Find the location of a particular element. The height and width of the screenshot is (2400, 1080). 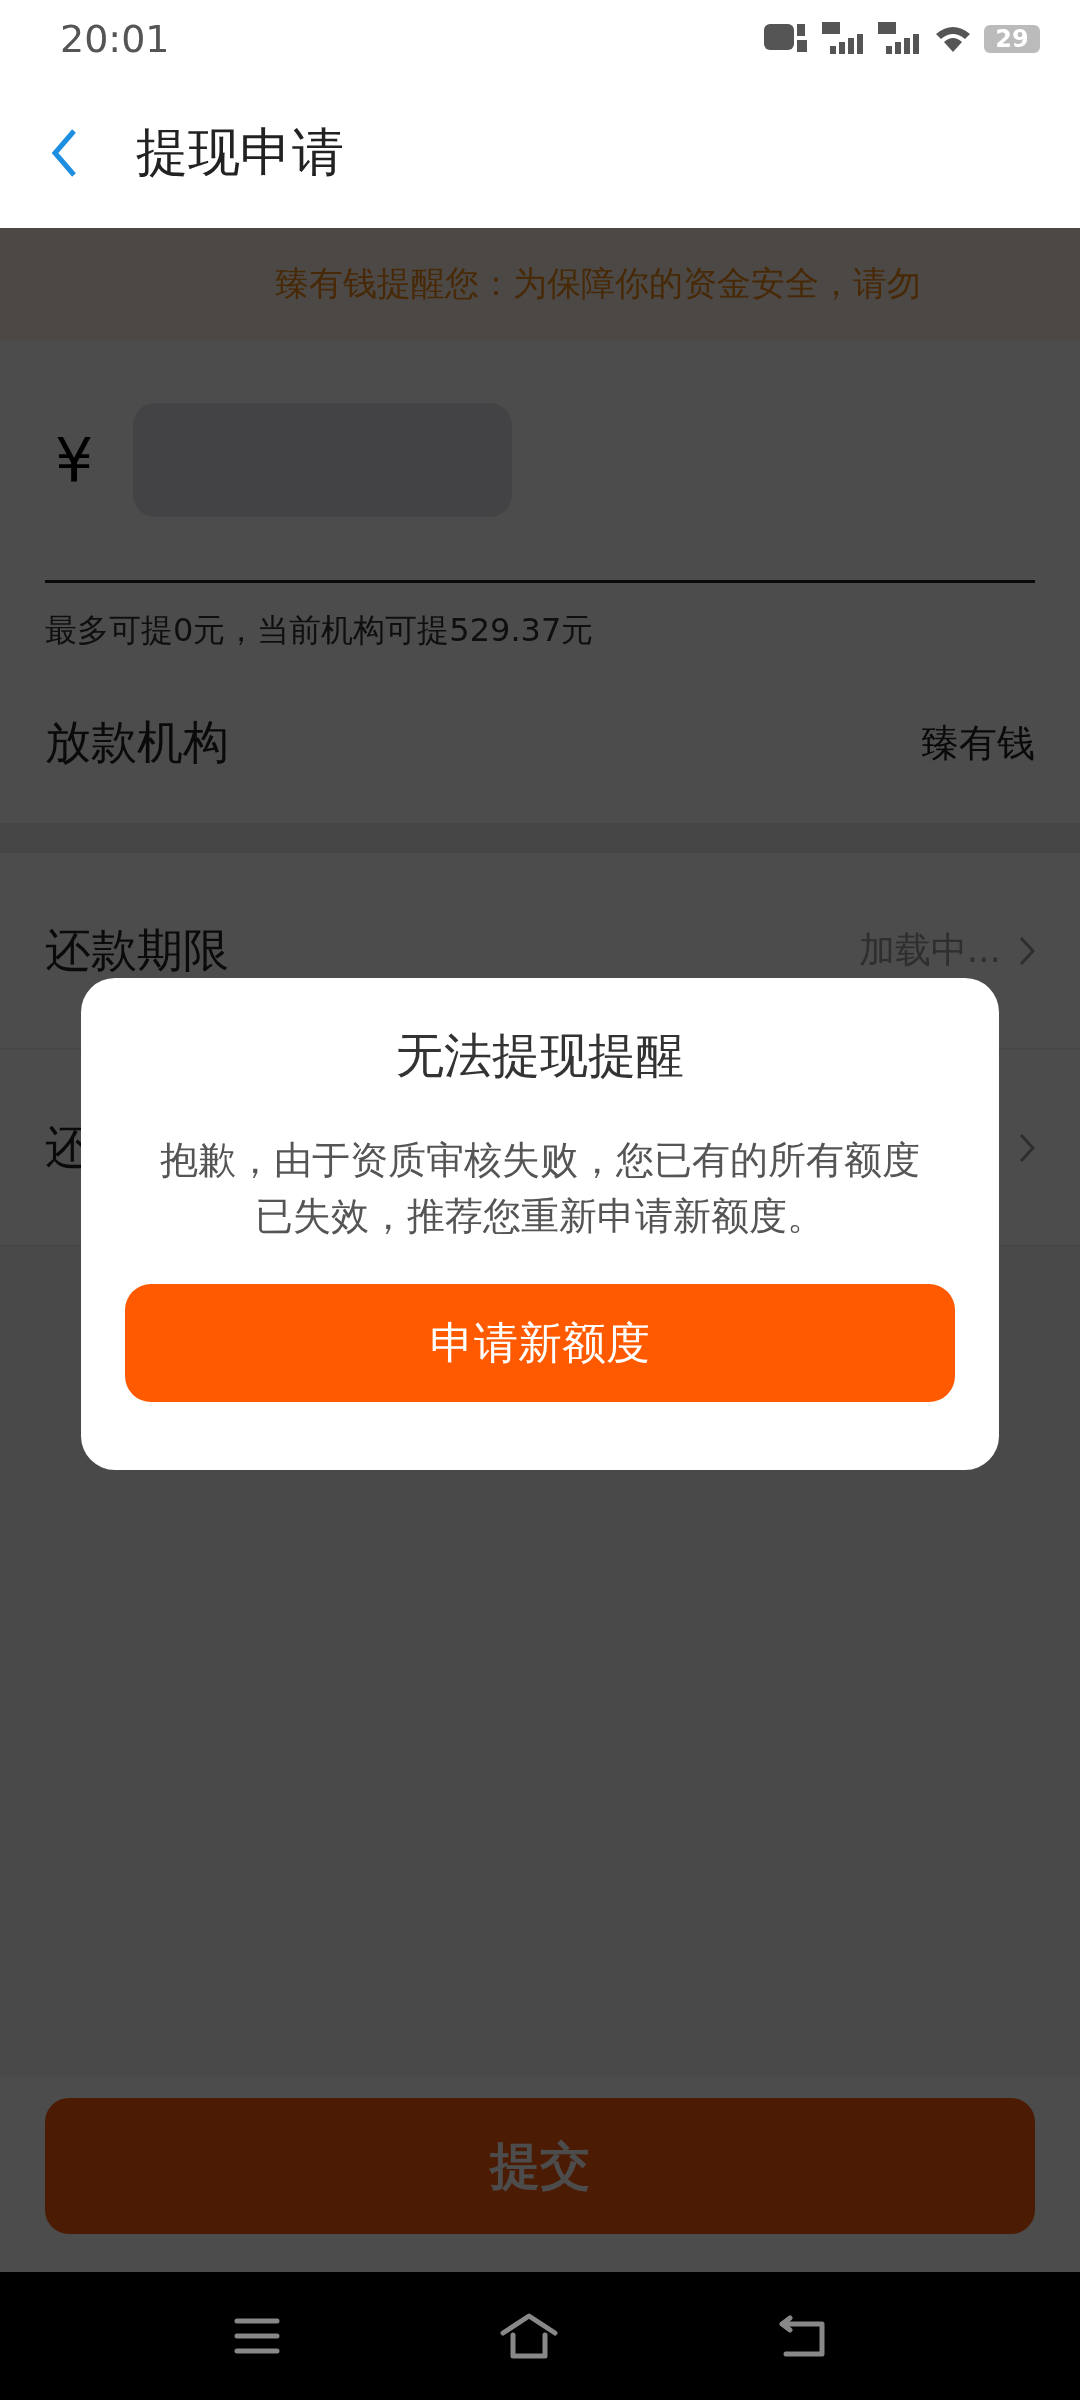

row-label: 还款期限 is located at coordinates (137, 950).